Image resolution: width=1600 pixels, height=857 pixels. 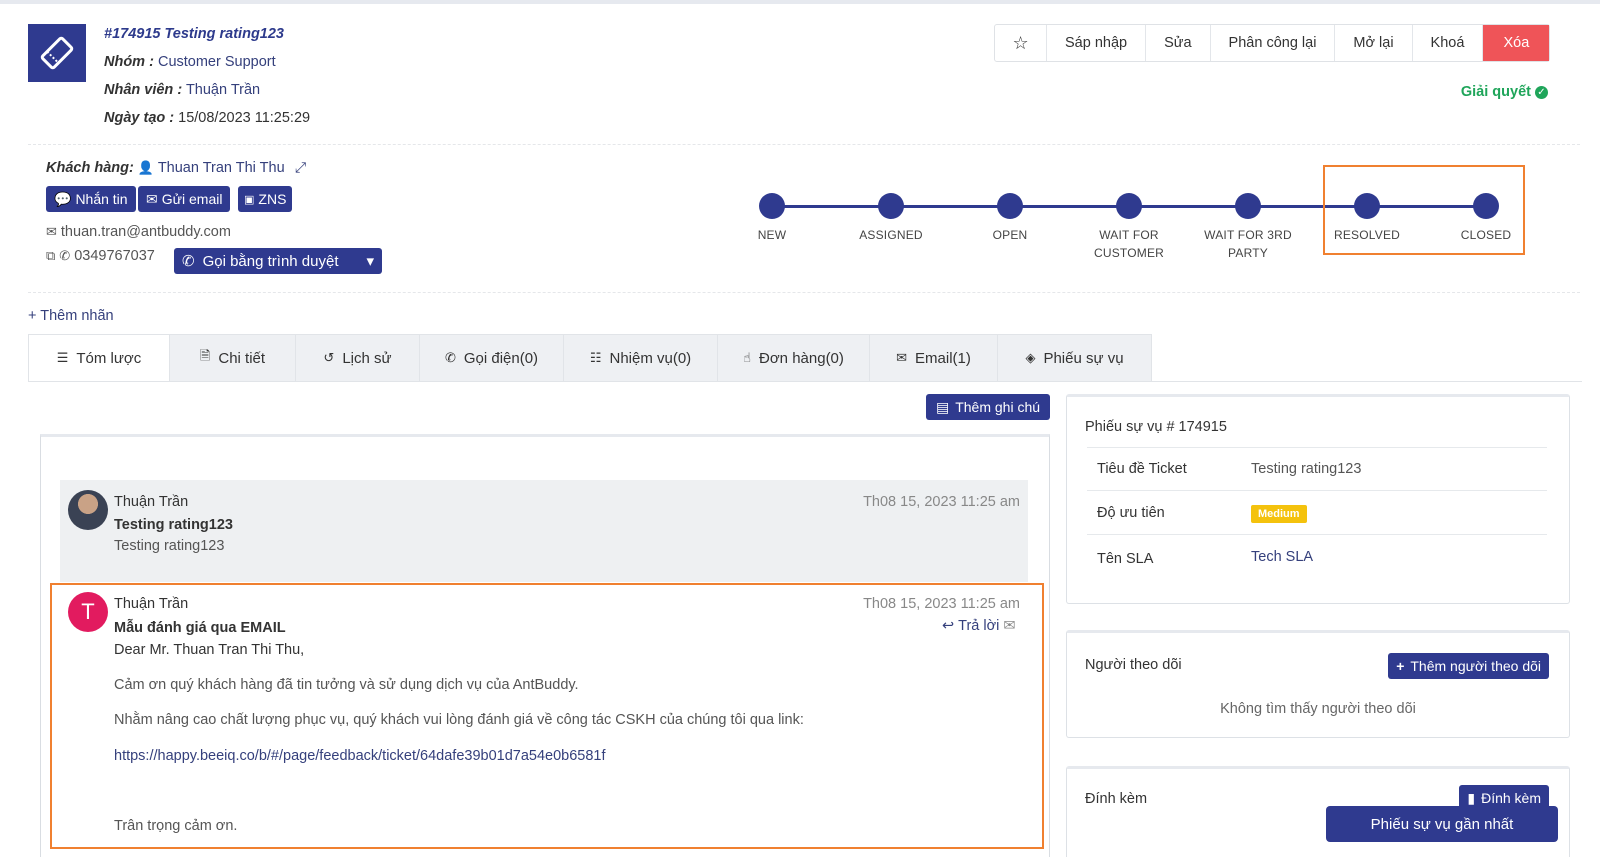 I want to click on created-line: Ngày tạo : 15/08/2023 11:25:29, so click(x=207, y=118).